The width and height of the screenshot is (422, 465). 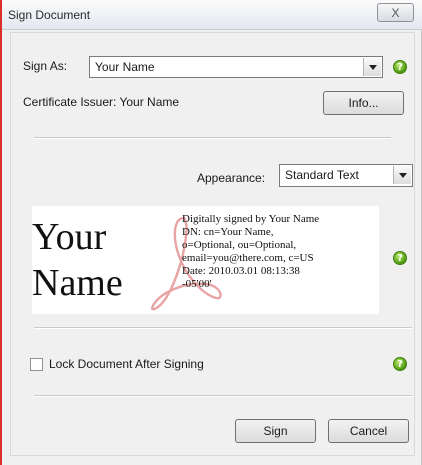 I want to click on signature-detail-line: Date: 2010.03.01 08:13:38, so click(x=241, y=271).